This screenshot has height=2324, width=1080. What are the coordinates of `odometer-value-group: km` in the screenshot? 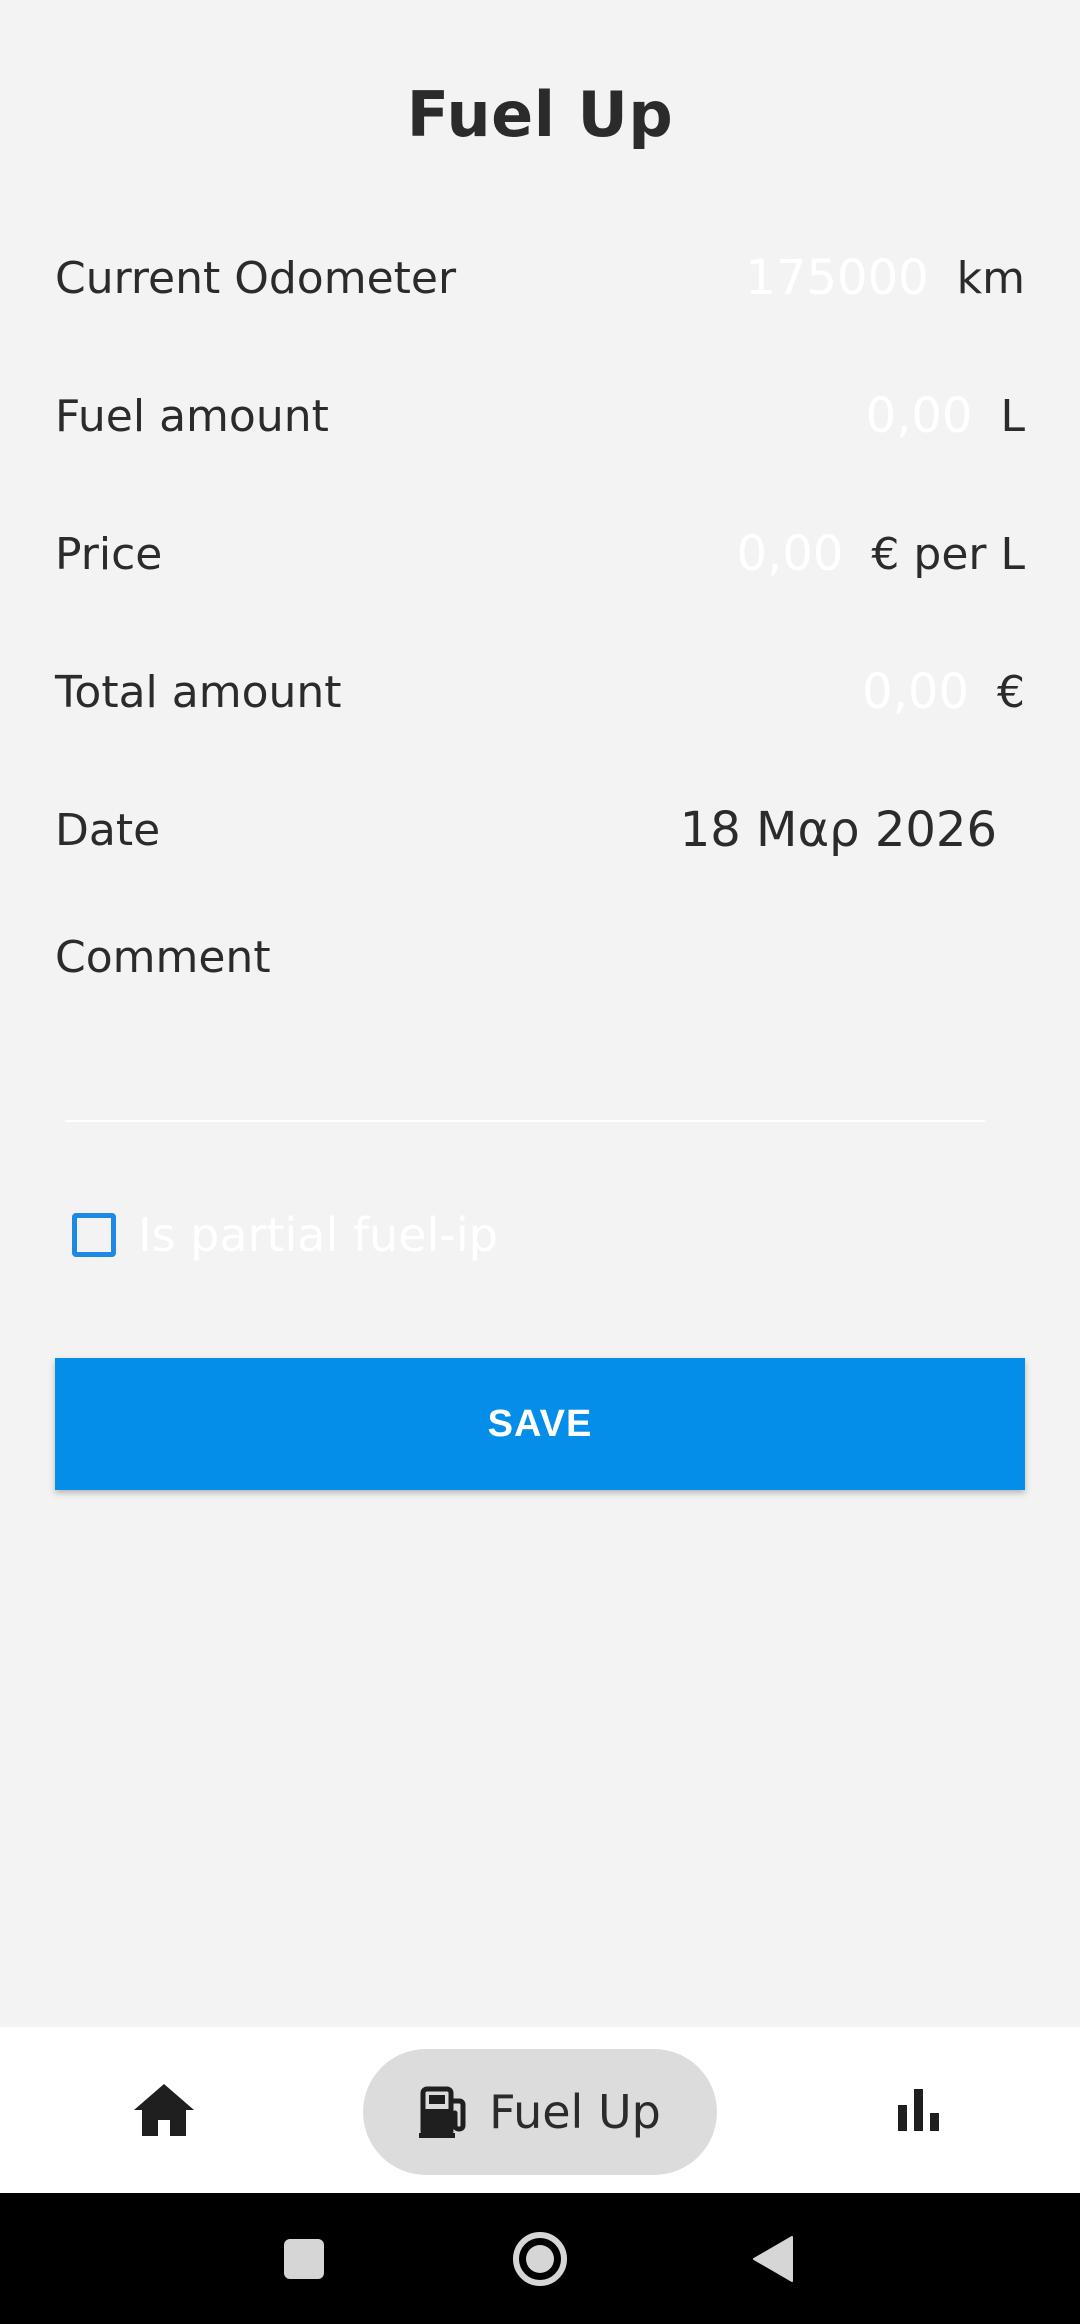 It's located at (846, 278).